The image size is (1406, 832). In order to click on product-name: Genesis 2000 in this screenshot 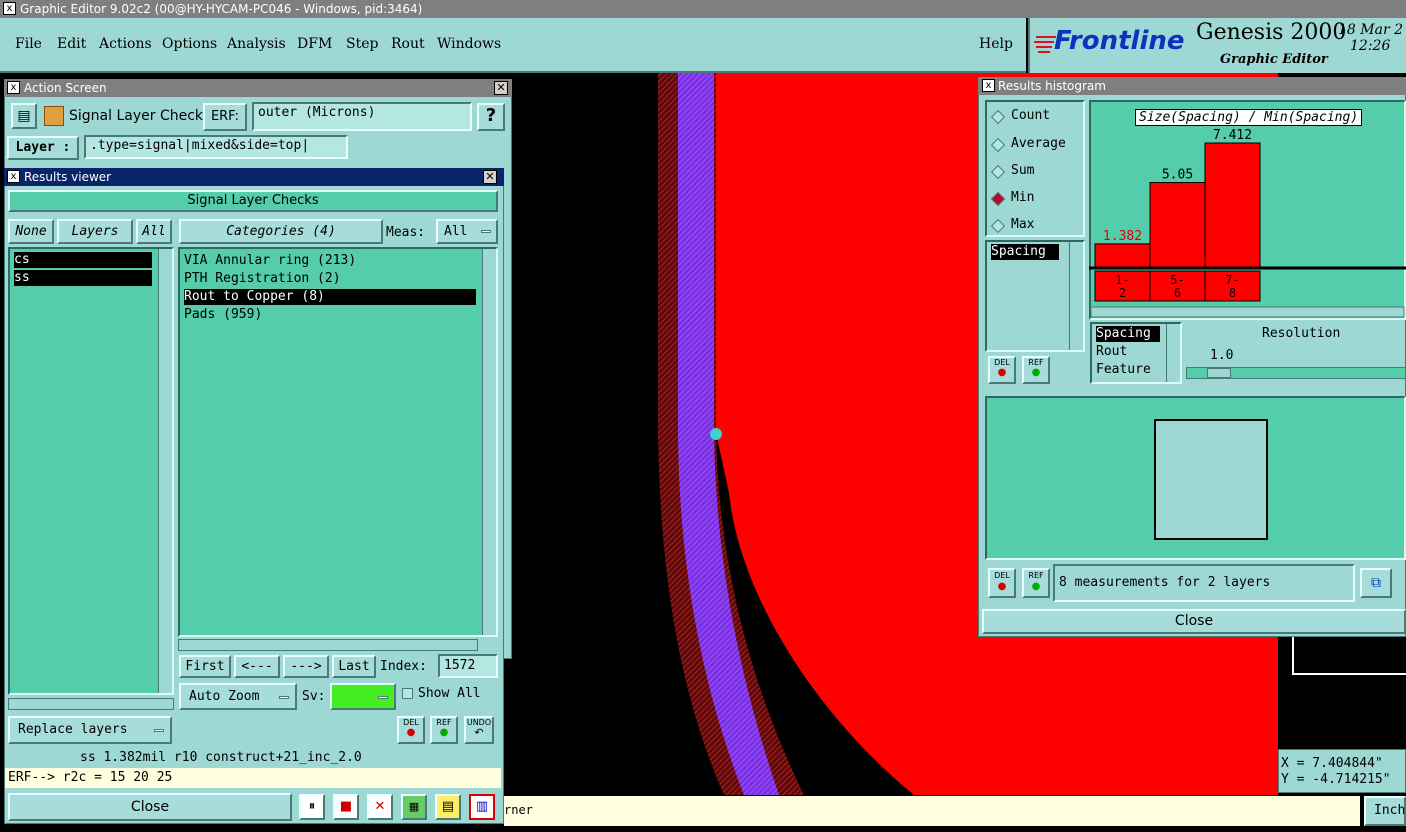, I will do `click(1271, 32)`.